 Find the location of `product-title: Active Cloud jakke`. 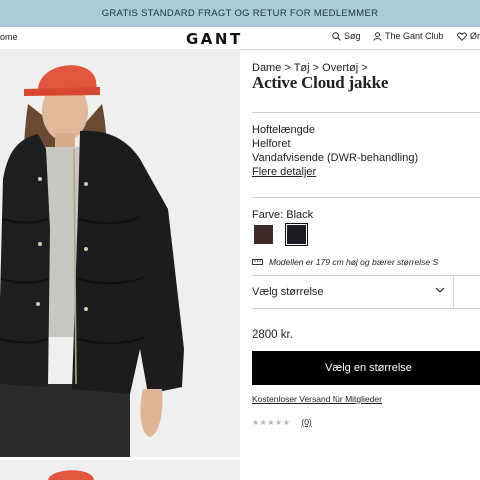

product-title: Active Cloud jakke is located at coordinates (320, 82).